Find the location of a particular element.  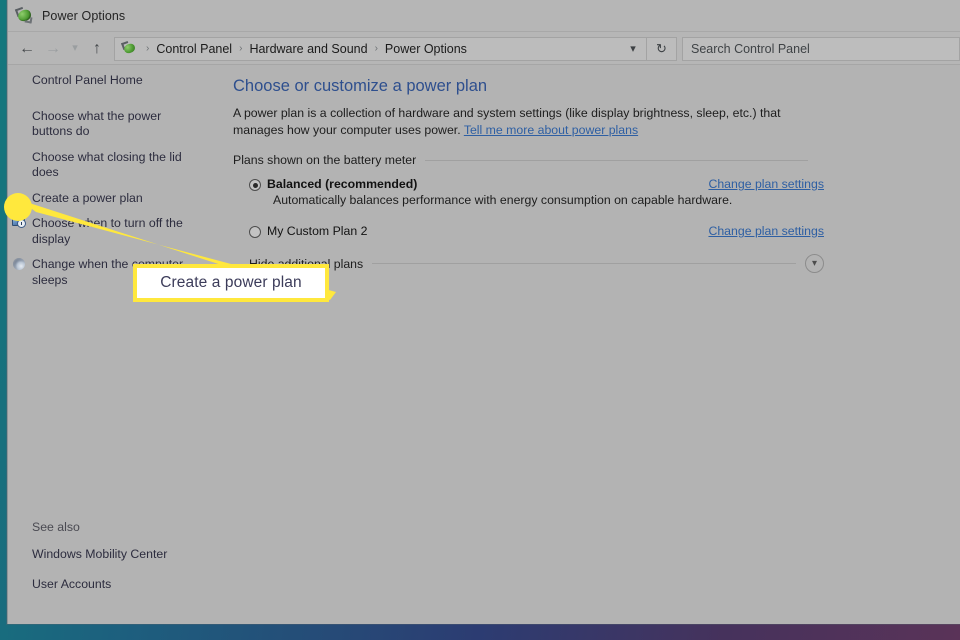

see-also-link-windows-mobility-center: Windows Mobility Center is located at coordinates (127, 555).